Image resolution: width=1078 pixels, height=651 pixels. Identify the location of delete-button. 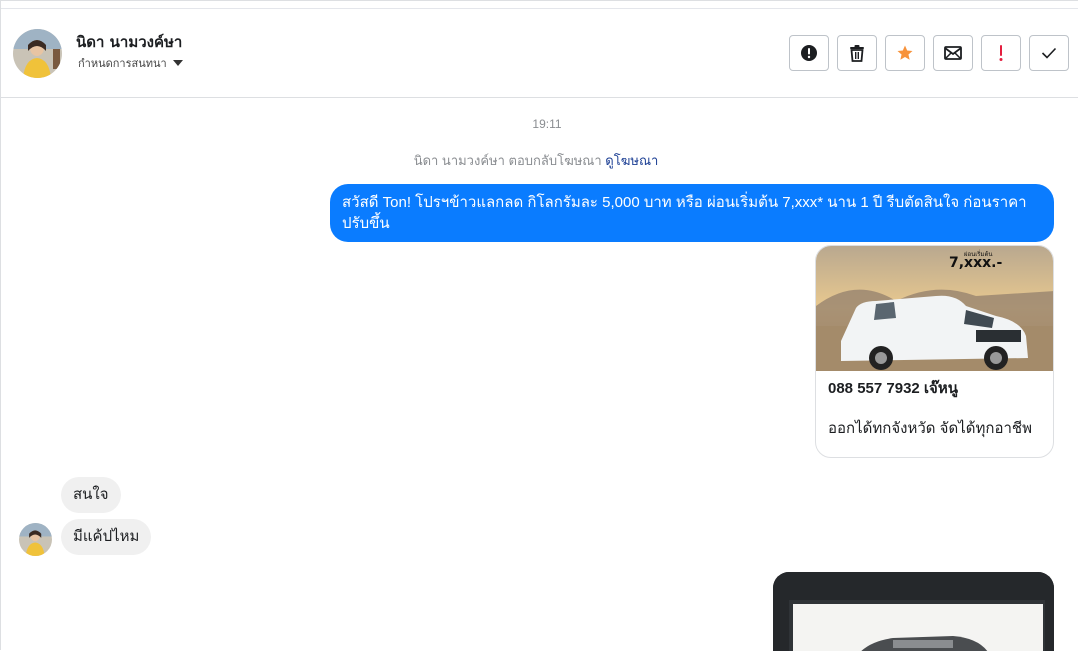
(857, 53).